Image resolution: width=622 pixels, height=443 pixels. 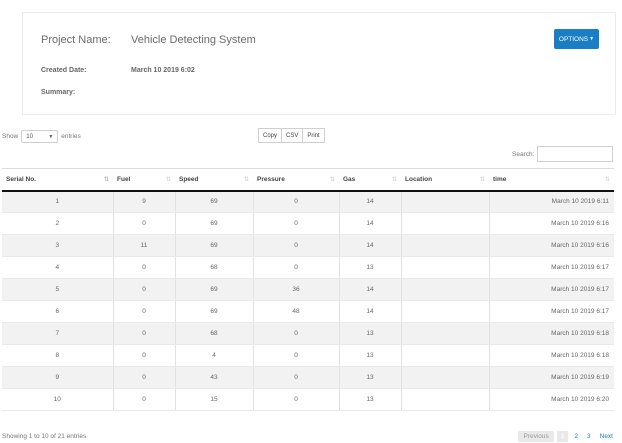 What do you see at coordinates (57, 355) in the screenshot?
I see `cell-serial: 8` at bounding box center [57, 355].